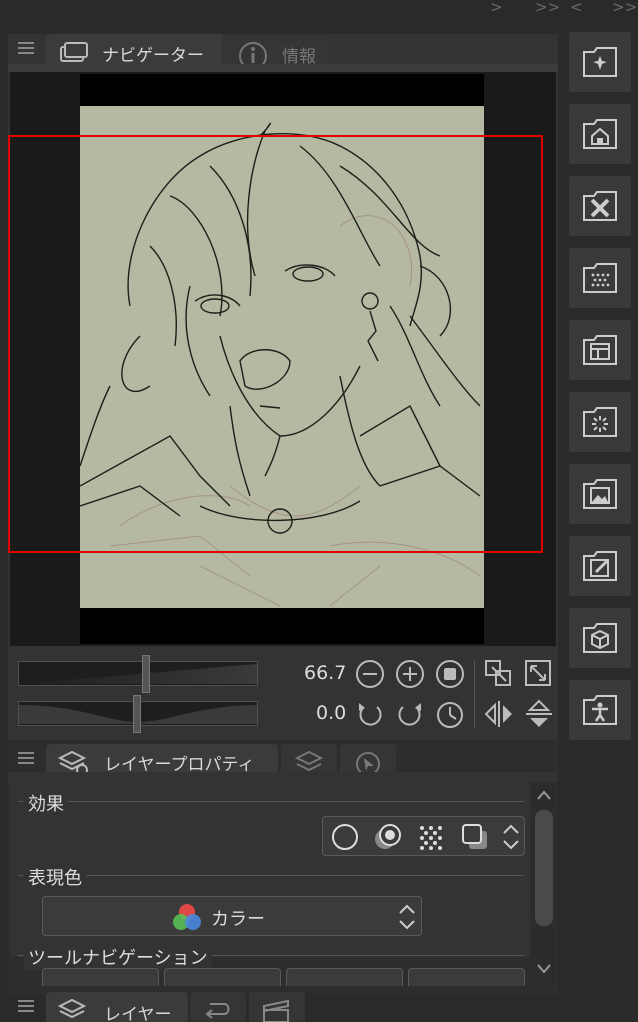 The height and width of the screenshot is (1022, 638). Describe the element at coordinates (217, 1011) in the screenshot. I see `undo-icon` at that location.